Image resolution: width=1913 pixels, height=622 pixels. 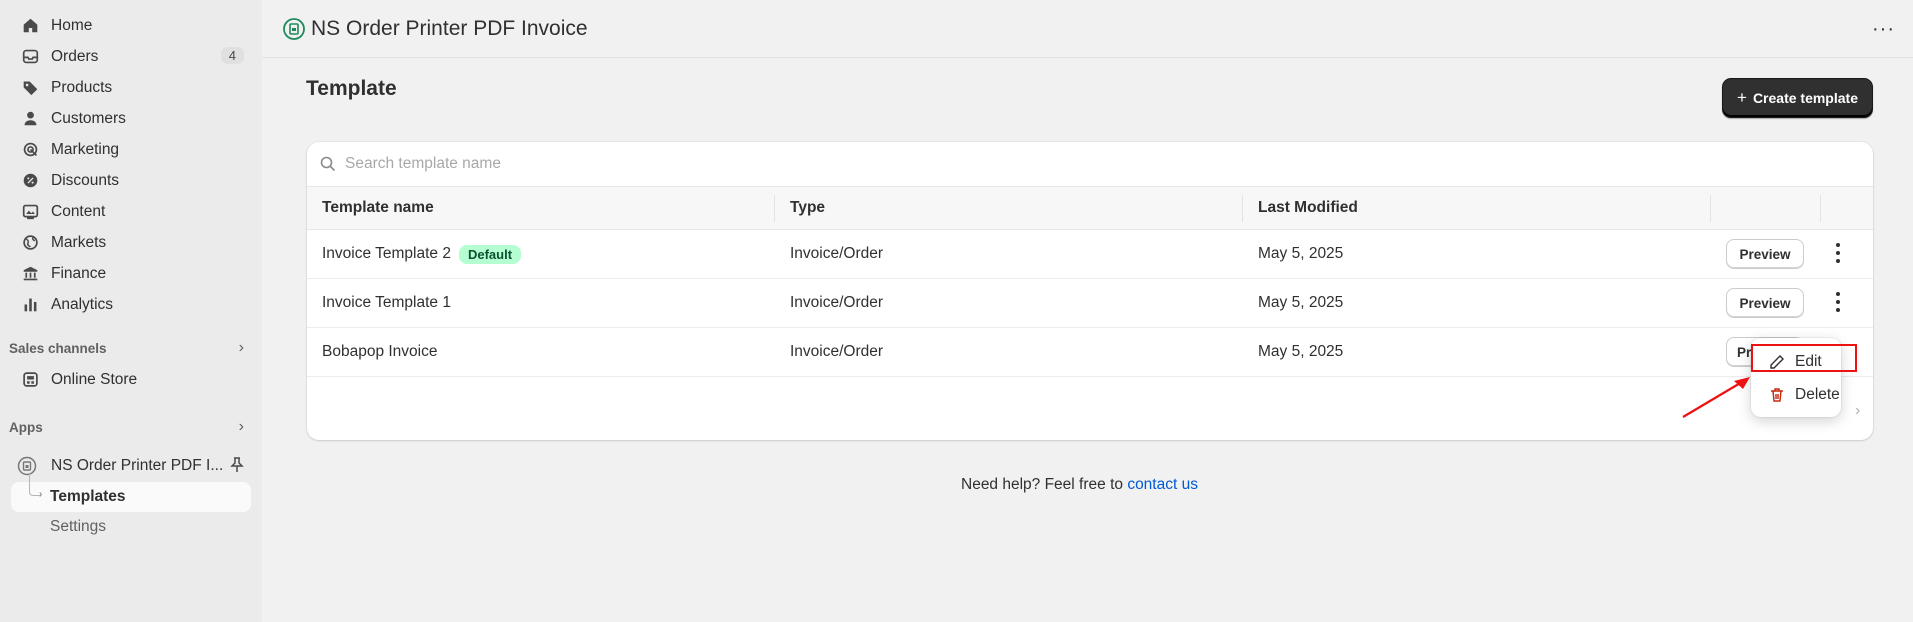 What do you see at coordinates (78, 211) in the screenshot?
I see `sidebar-item-label: Content` at bounding box center [78, 211].